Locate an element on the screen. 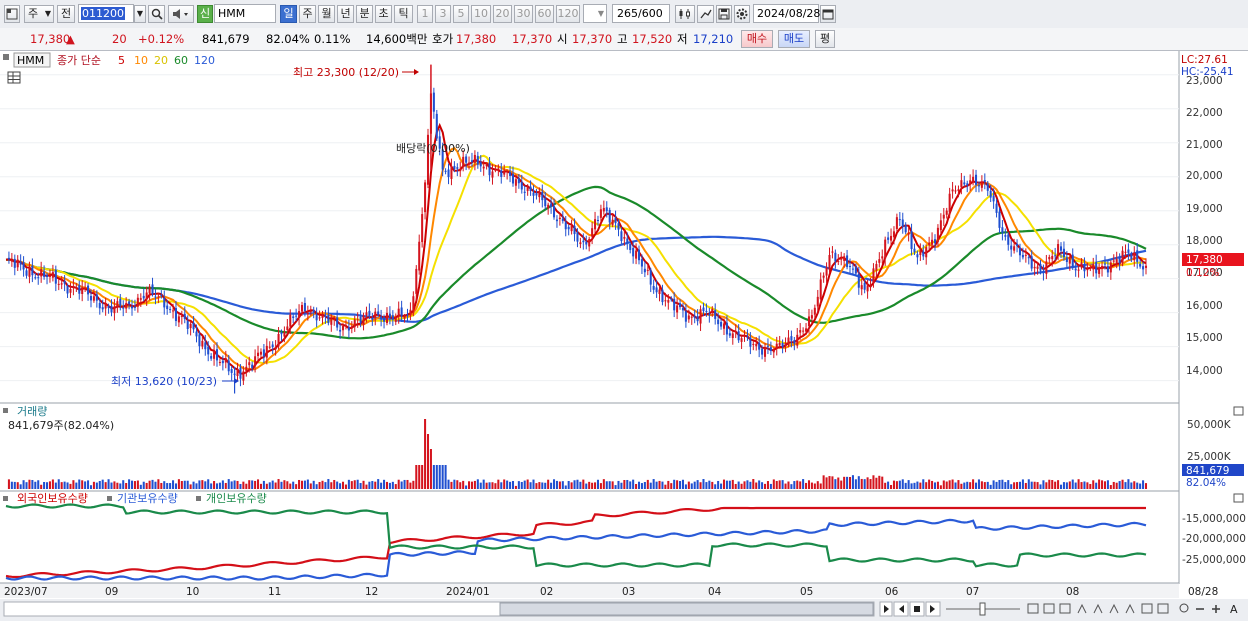  window-menu-icon is located at coordinates (12, 14).